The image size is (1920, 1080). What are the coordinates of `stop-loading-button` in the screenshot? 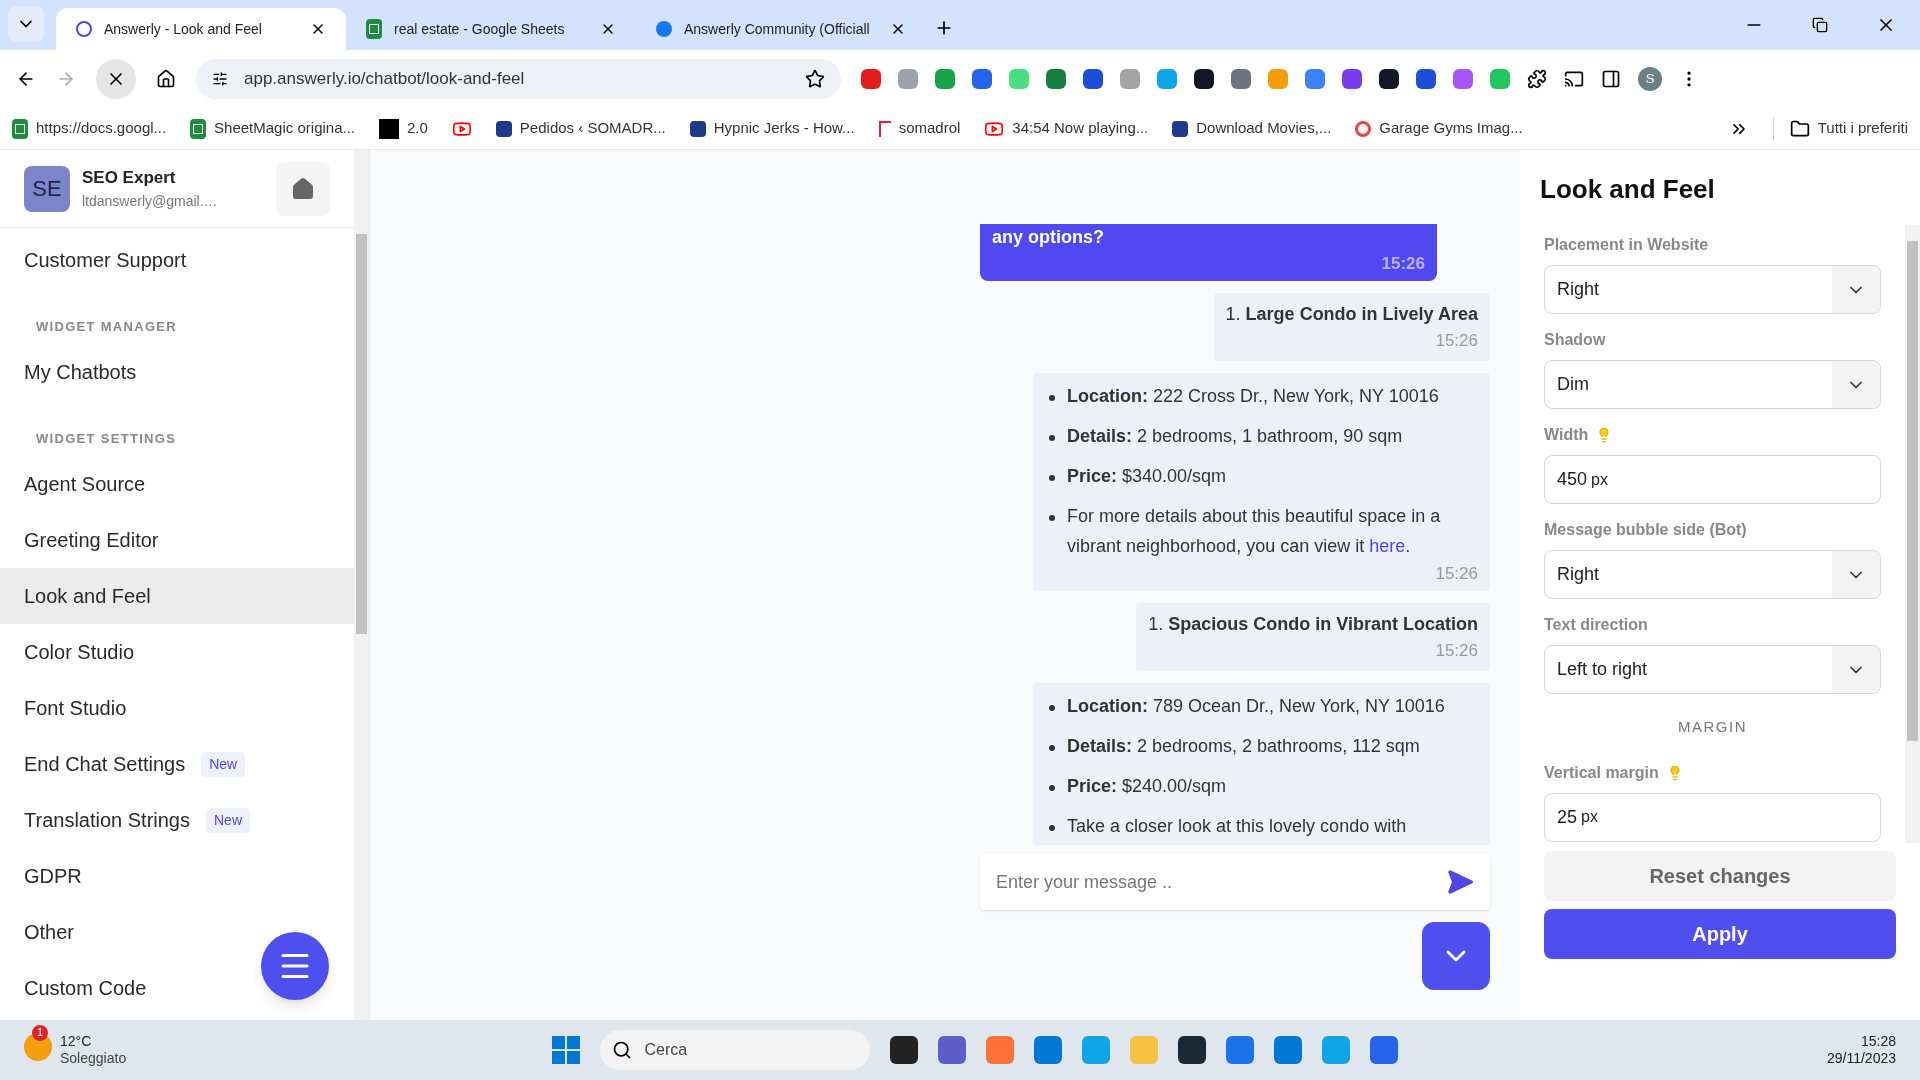 It's located at (116, 79).